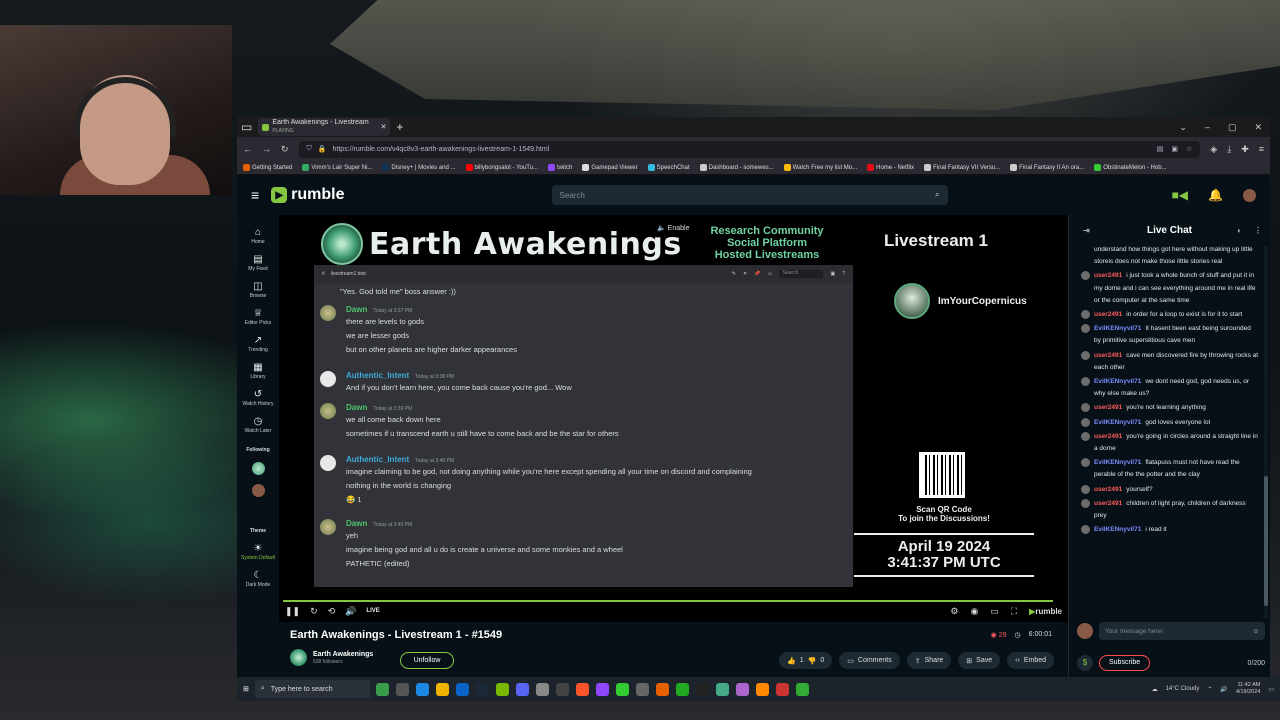  I want to click on collapse-chat-icon: ⇥, so click(1086, 230).